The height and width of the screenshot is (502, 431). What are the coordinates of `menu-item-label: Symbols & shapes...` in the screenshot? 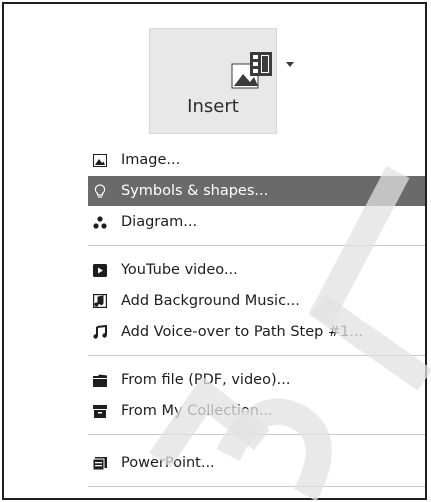 It's located at (195, 191).